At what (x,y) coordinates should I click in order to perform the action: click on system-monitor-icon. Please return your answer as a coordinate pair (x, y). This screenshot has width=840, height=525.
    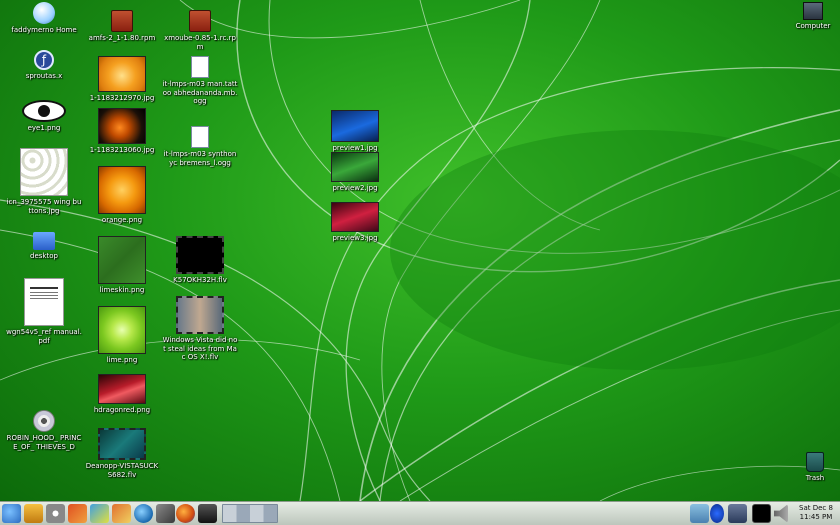
    Looking at the image, I should click on (761, 513).